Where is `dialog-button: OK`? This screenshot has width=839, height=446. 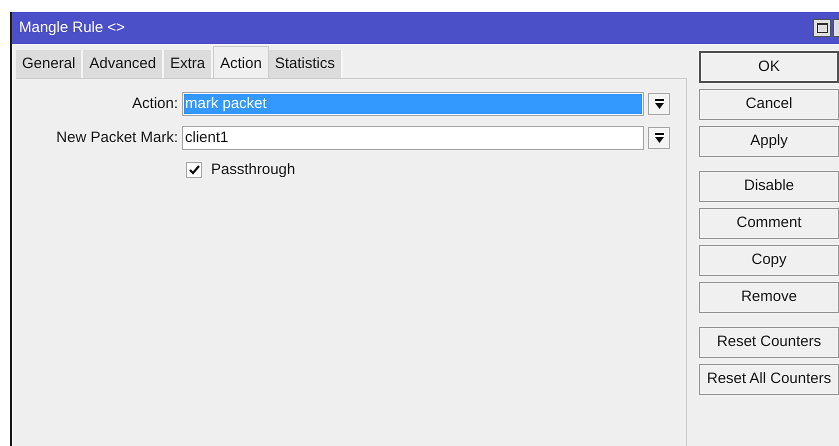
dialog-button: OK is located at coordinates (769, 67).